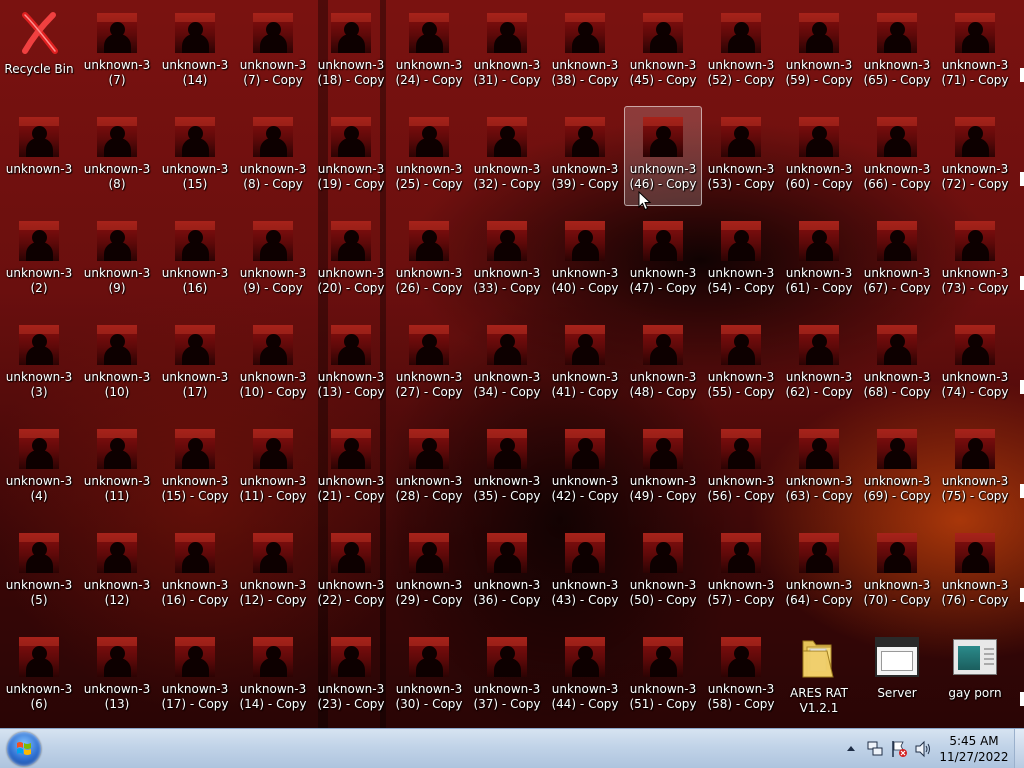 Image resolution: width=1024 pixels, height=768 pixels. I want to click on desktop-icon-image: unknown-3 (31) - Copy, so click(507, 52).